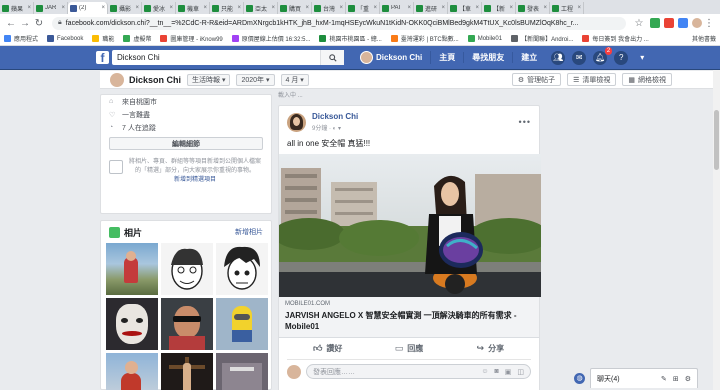 This screenshot has height=390, width=720. Describe the element at coordinates (536, 79) in the screenshot. I see `manage-posts-button: ⚙ 管理帖子` at that location.